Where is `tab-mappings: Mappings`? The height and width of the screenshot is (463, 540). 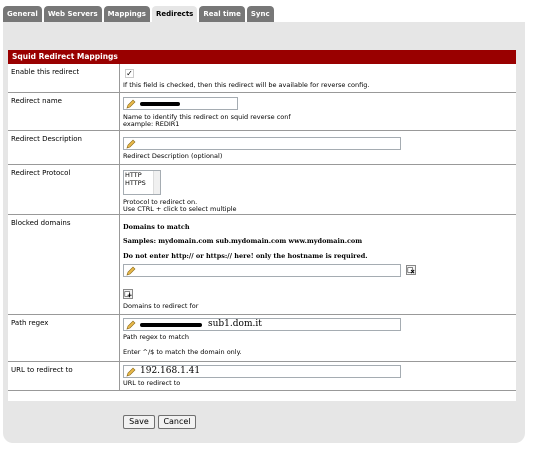
tab-mappings: Mappings is located at coordinates (126, 14).